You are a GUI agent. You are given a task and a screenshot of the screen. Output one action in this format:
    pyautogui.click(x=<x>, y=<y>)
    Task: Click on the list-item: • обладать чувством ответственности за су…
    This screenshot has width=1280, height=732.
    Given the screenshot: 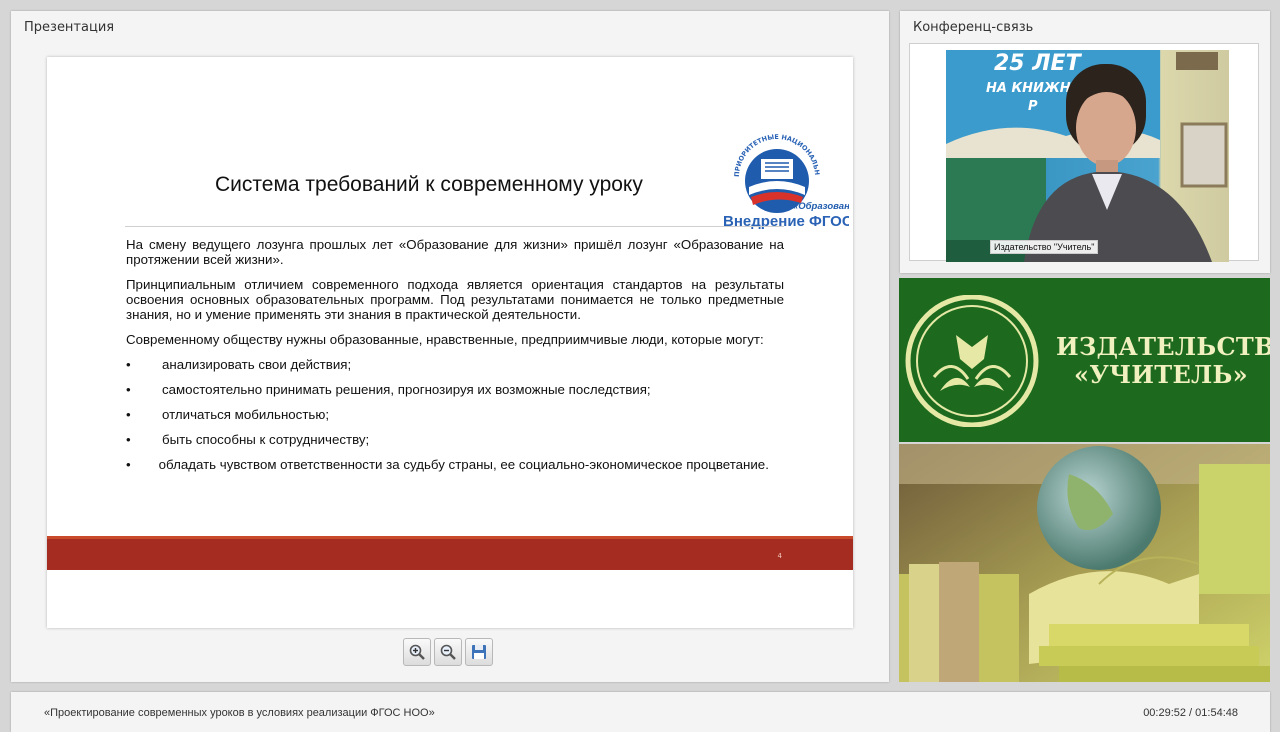 What is the action you would take?
    pyautogui.click(x=455, y=464)
    